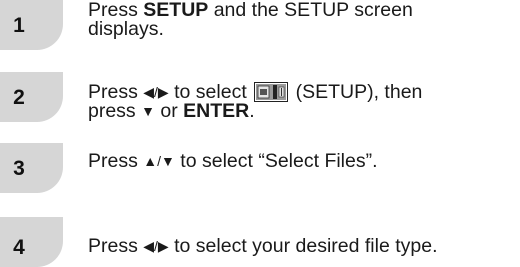 The width and height of the screenshot is (520, 267). Describe the element at coordinates (31, 25) in the screenshot. I see `step-number-badge: 1` at that location.